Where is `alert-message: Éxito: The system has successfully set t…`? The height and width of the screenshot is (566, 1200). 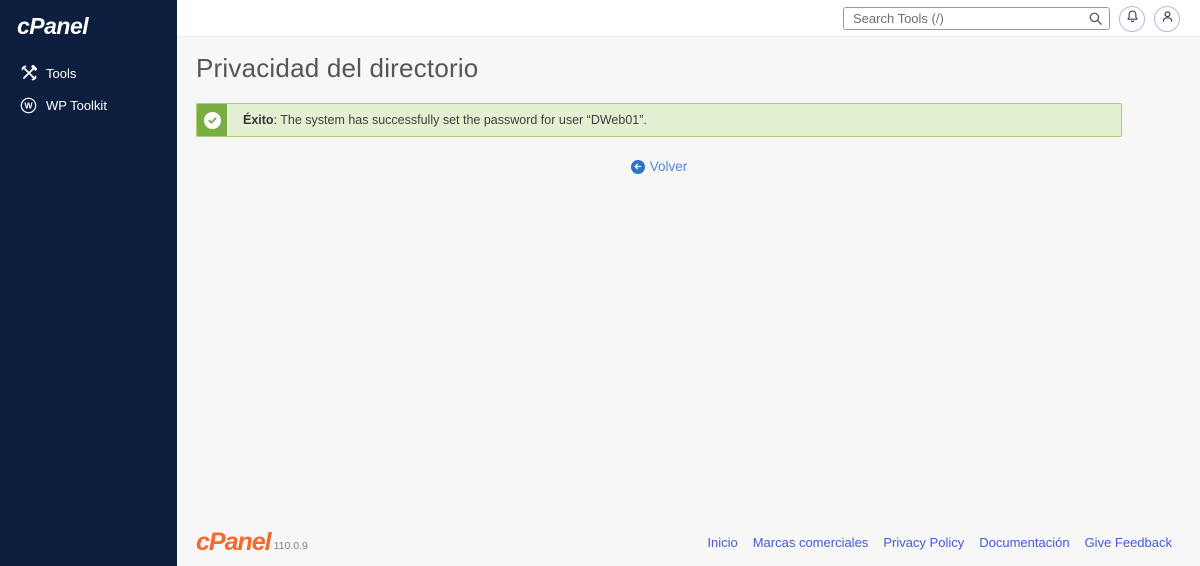
alert-message: Éxito: The system has successfully set t… is located at coordinates (437, 120).